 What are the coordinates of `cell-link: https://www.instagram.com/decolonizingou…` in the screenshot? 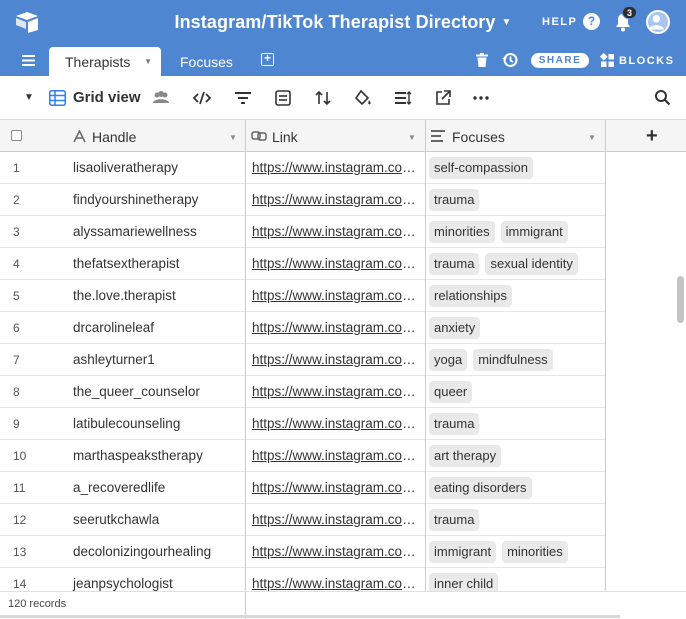 It's located at (335, 551).